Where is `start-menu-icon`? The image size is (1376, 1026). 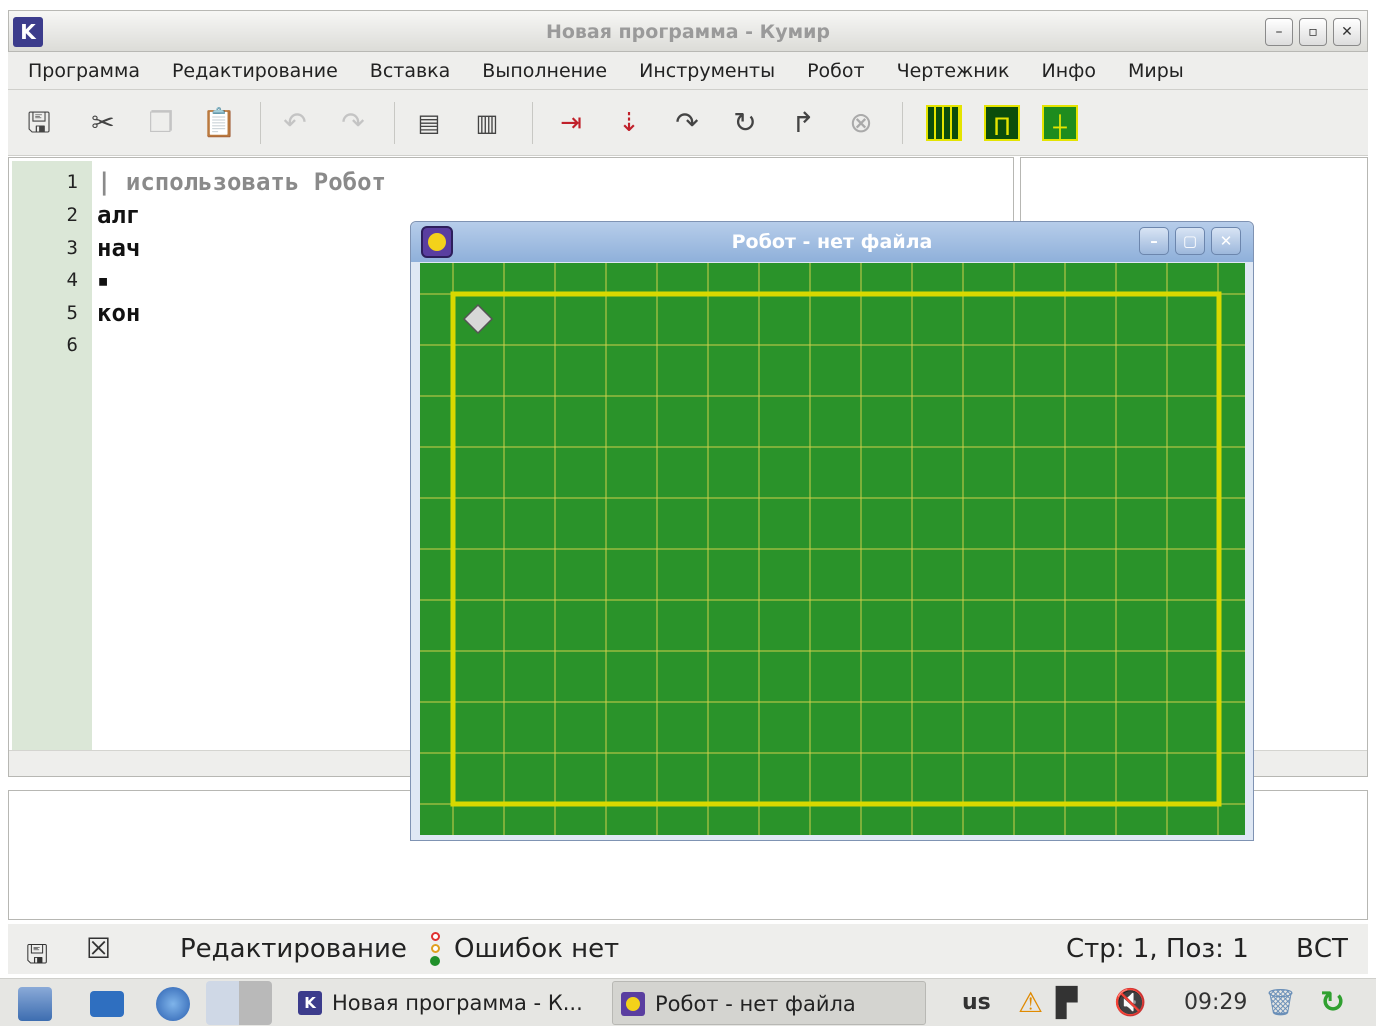
start-menu-icon is located at coordinates (35, 1004).